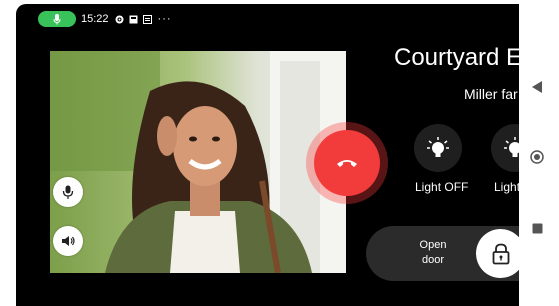 Image resolution: width=559 pixels, height=306 pixels. Describe the element at coordinates (456, 57) in the screenshot. I see `call-title: Courtyard E` at that location.